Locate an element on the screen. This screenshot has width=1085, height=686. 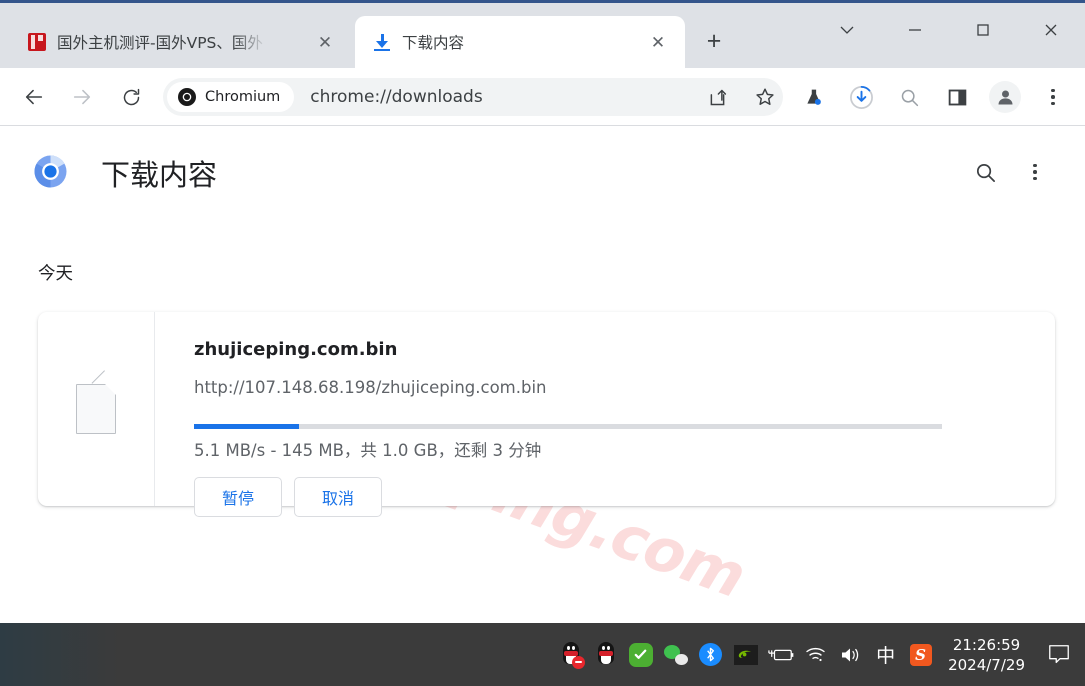
experiments-flask-icon is located at coordinates (813, 97).